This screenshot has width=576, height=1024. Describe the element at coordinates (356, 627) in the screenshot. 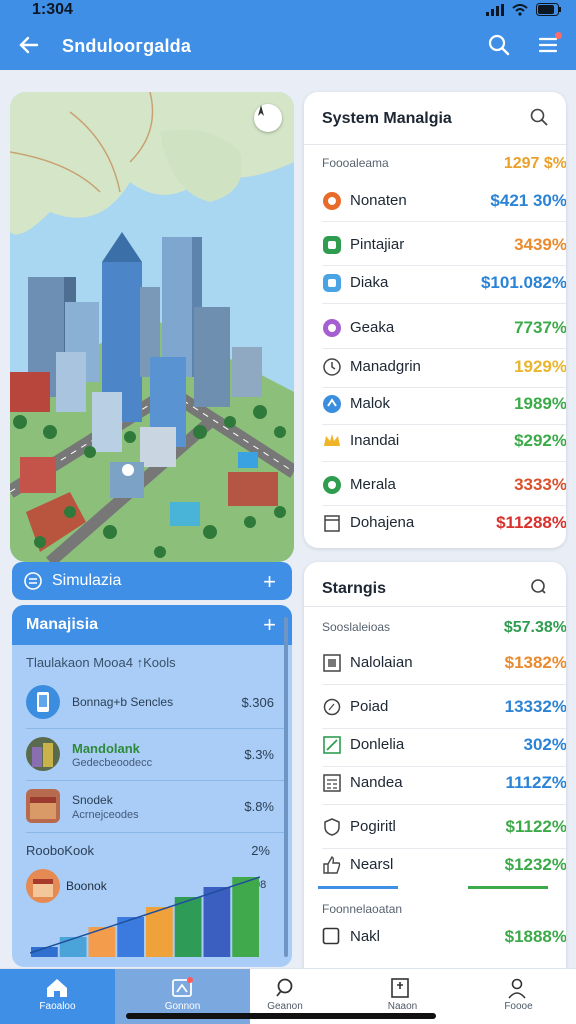

I see `summary-label: Sooslaleioas` at that location.